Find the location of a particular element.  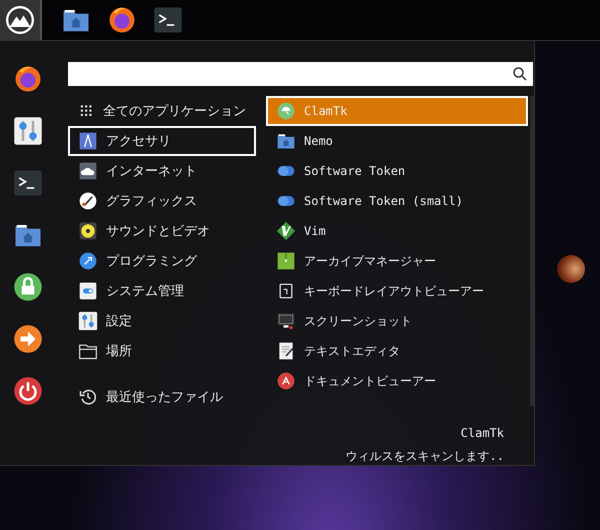

lock-icon is located at coordinates (28, 287).